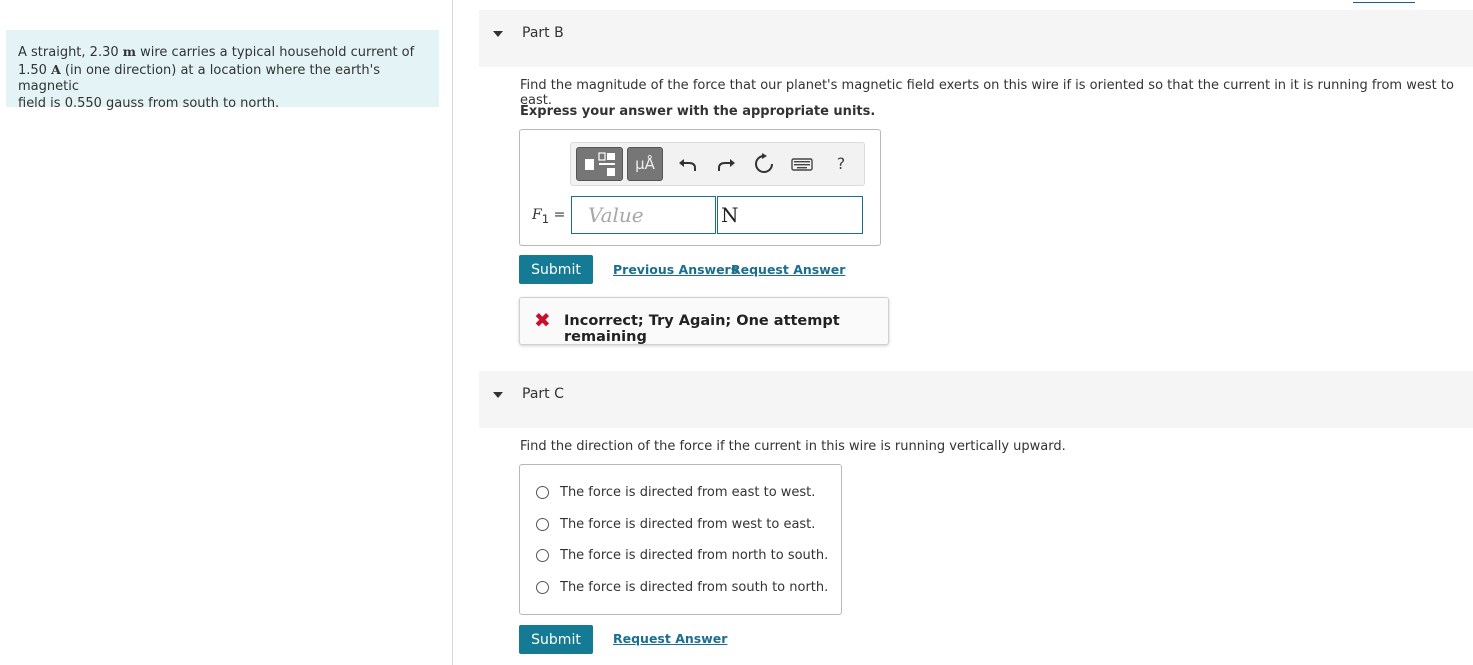  I want to click on units-button: μÅ, so click(645, 164).